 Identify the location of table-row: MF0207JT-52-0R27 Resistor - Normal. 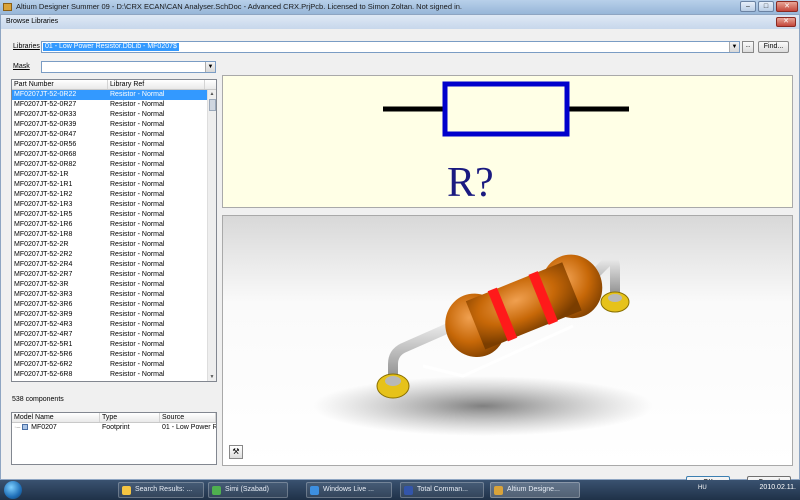
(114, 105).